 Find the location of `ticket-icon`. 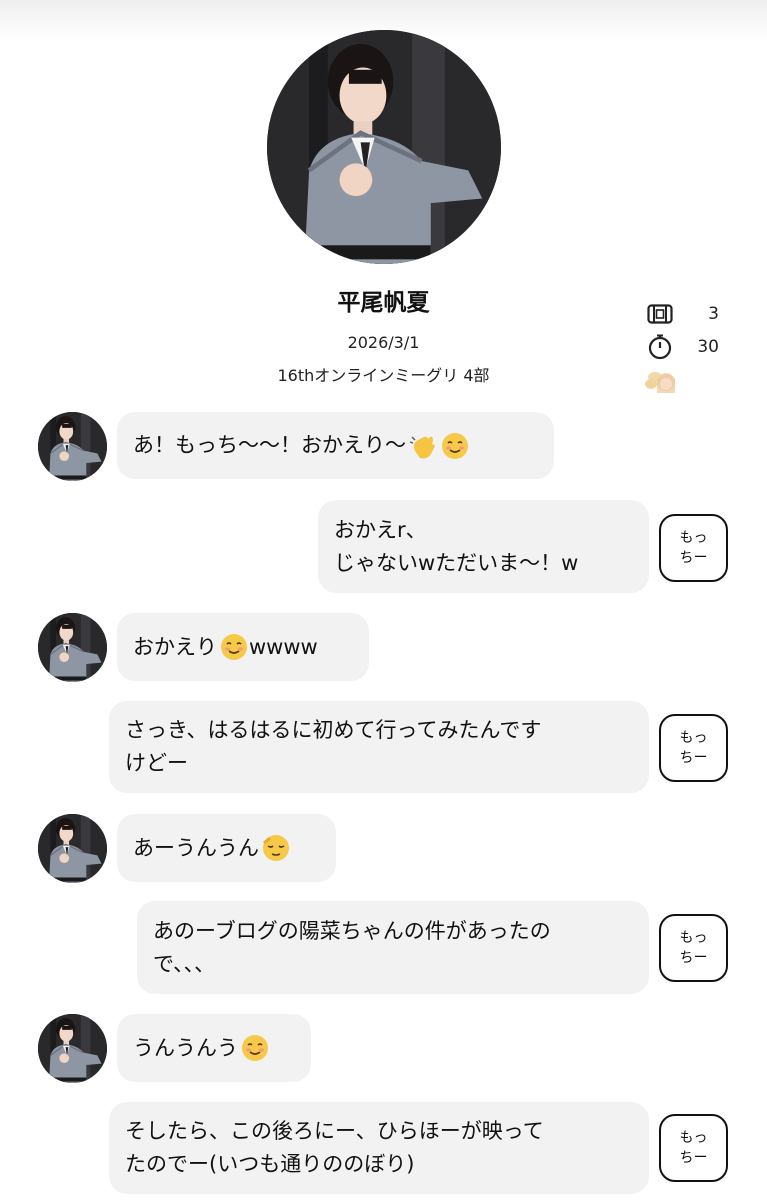

ticket-icon is located at coordinates (660, 314).